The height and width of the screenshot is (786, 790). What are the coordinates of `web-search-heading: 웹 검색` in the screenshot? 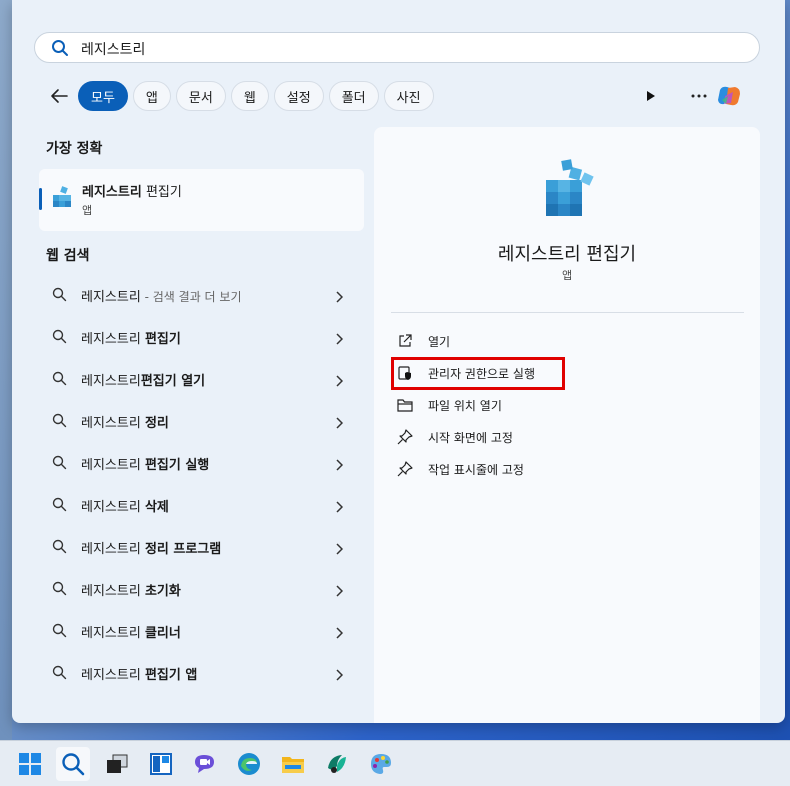 It's located at (68, 256).